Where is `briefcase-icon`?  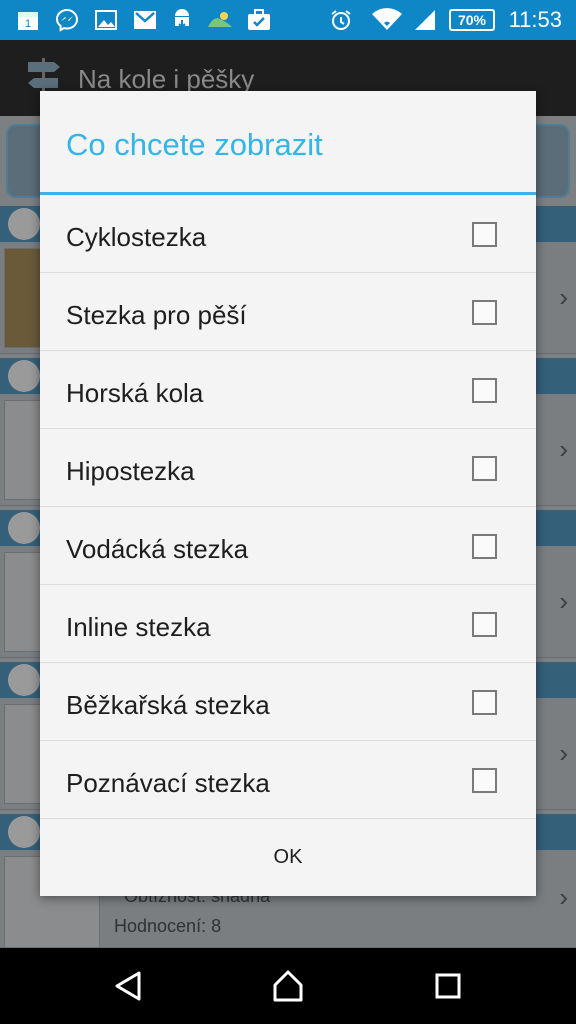
briefcase-icon is located at coordinates (259, 20).